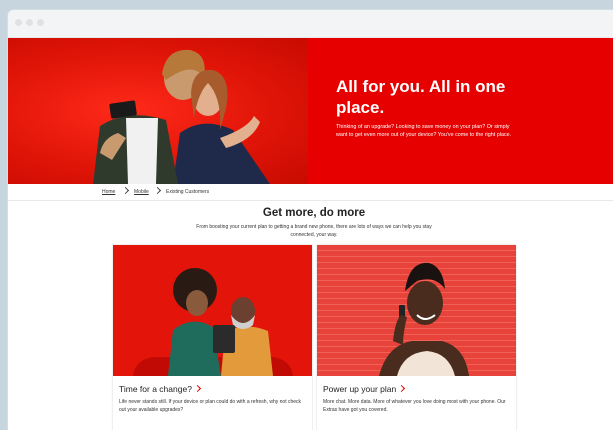 The width and height of the screenshot is (613, 430). I want to click on card-title-text: Time for a change?, so click(155, 389).